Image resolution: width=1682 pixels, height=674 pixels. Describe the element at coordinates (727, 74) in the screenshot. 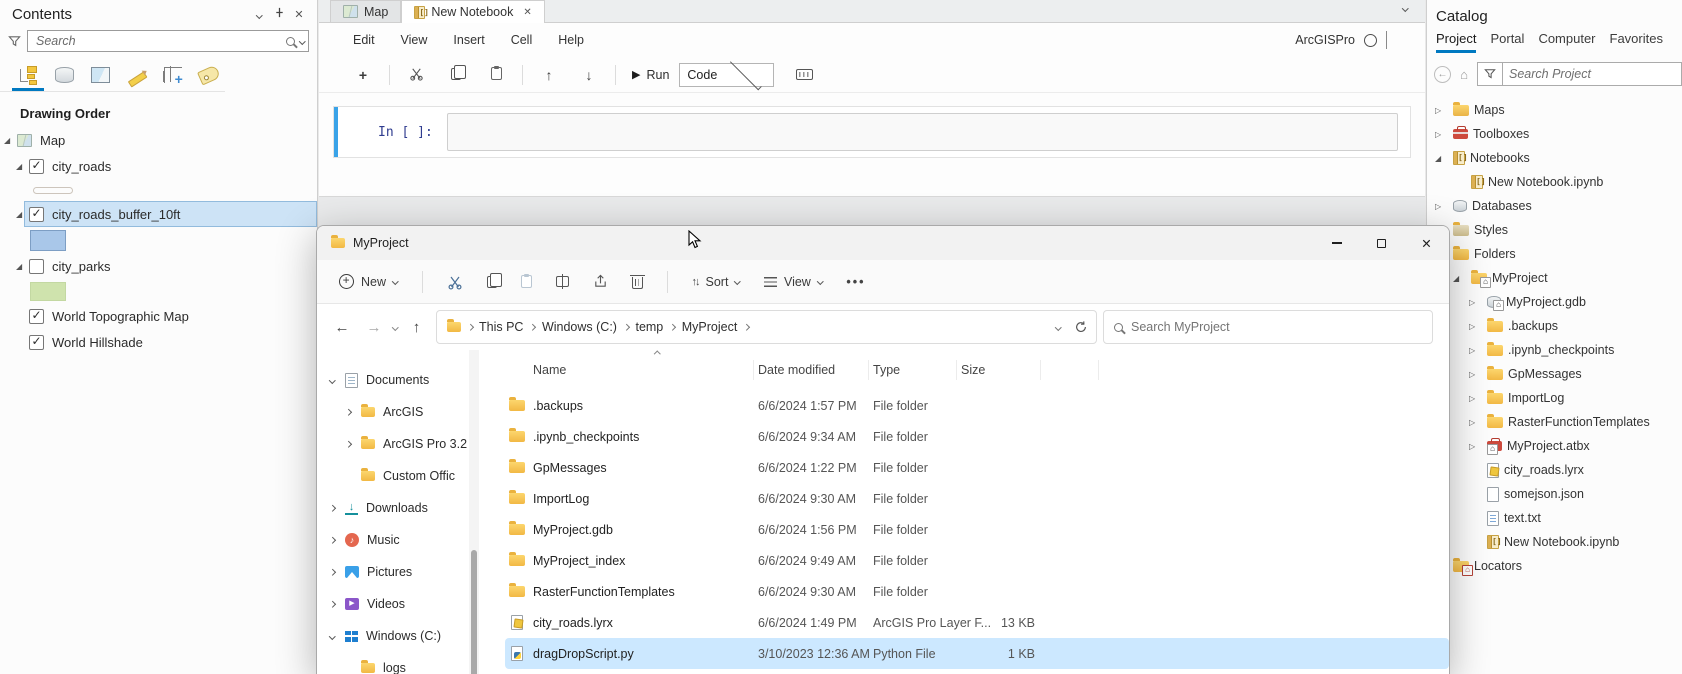

I see `cell-type-select: Code` at that location.